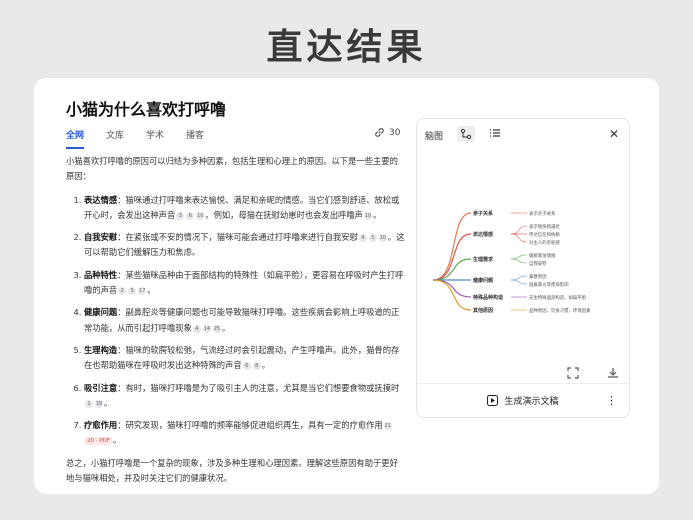 This screenshot has height=520, width=693. What do you see at coordinates (122, 291) in the screenshot?
I see `citation-badge: 2` at bounding box center [122, 291].